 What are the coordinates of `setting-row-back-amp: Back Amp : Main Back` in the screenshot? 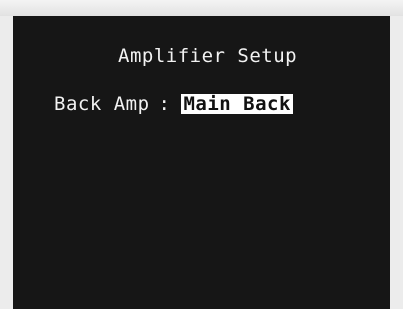 It's located at (173, 104).